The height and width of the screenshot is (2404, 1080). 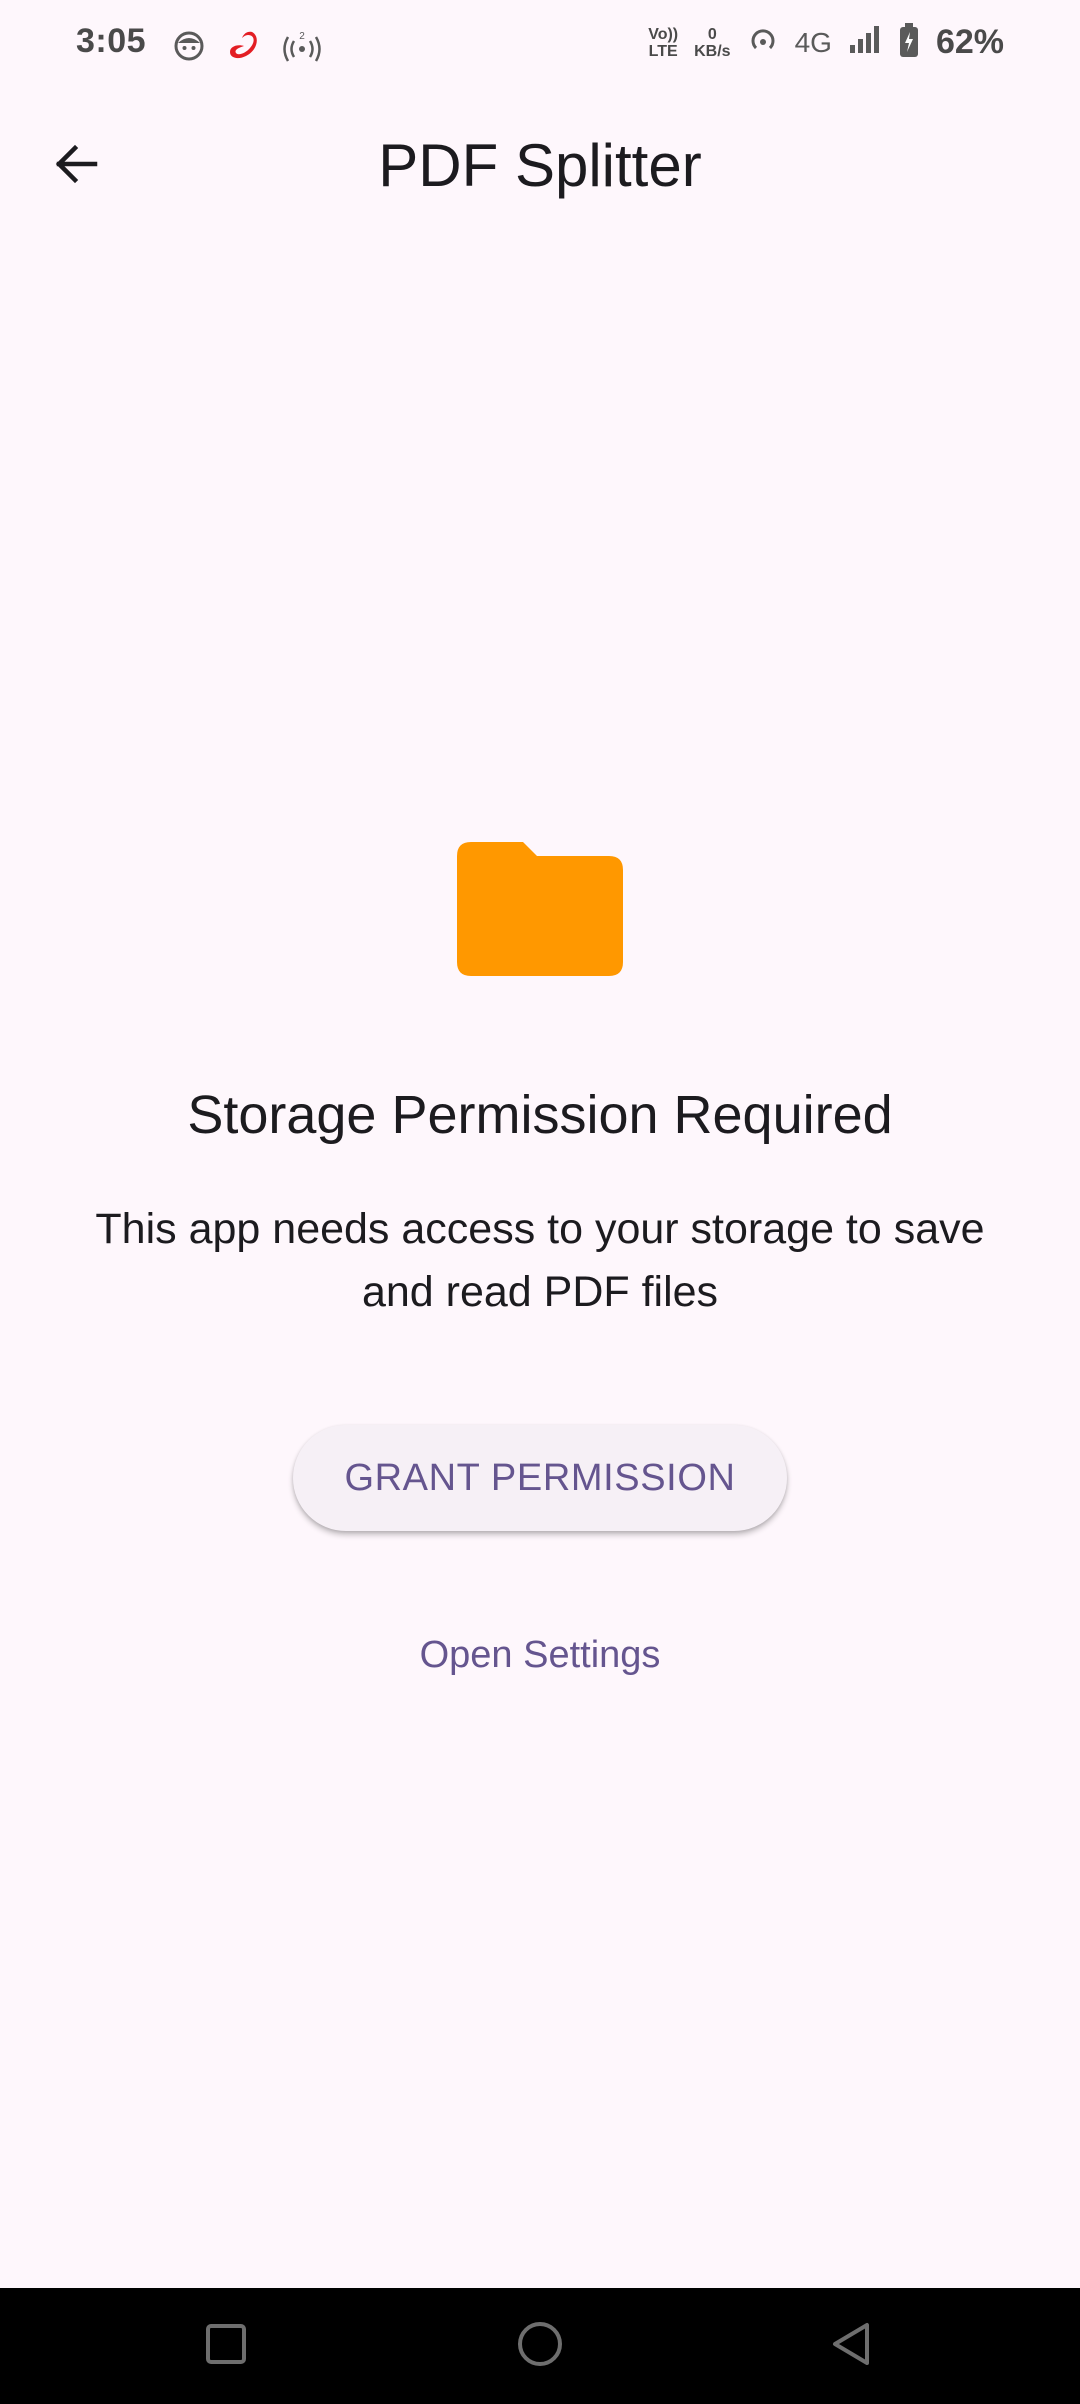 I want to click on open-settings-button: Open Settings, so click(x=540, y=1655).